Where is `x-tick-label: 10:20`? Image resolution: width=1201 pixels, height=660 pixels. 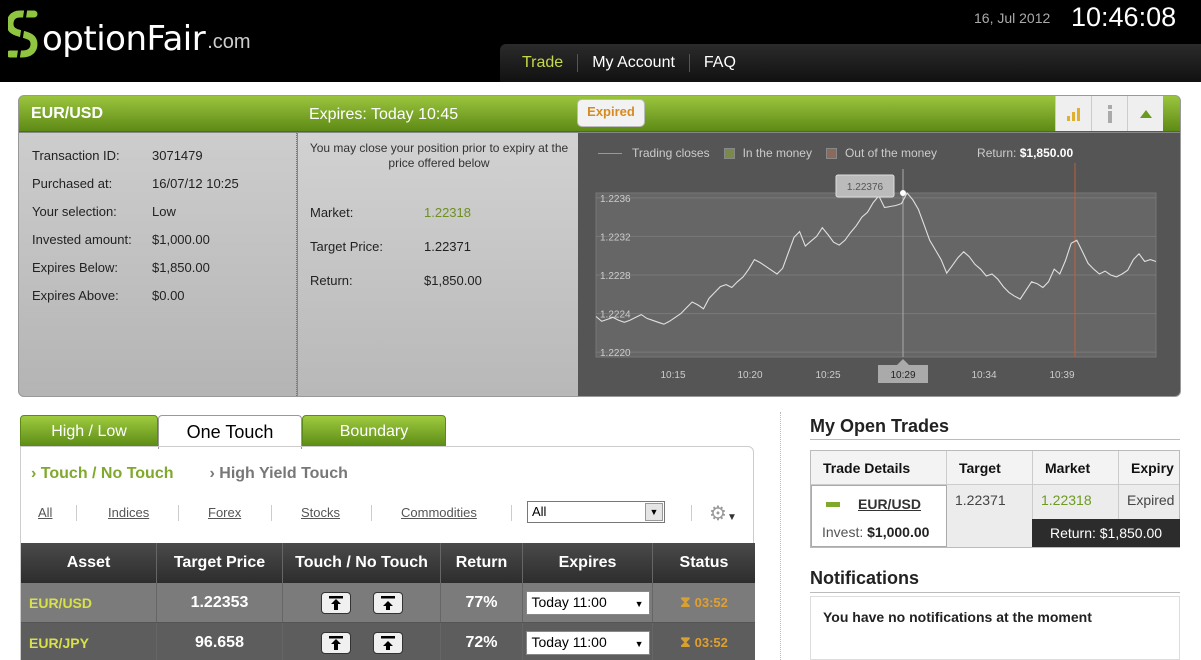
x-tick-label: 10:20 is located at coordinates (749, 375).